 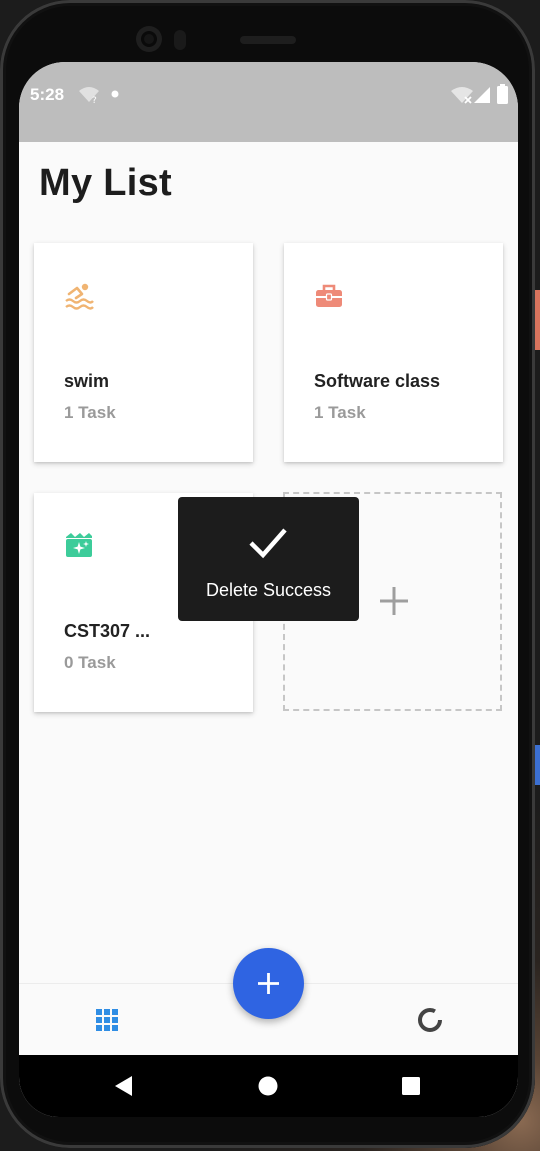 I want to click on front-camera, so click(x=149, y=39).